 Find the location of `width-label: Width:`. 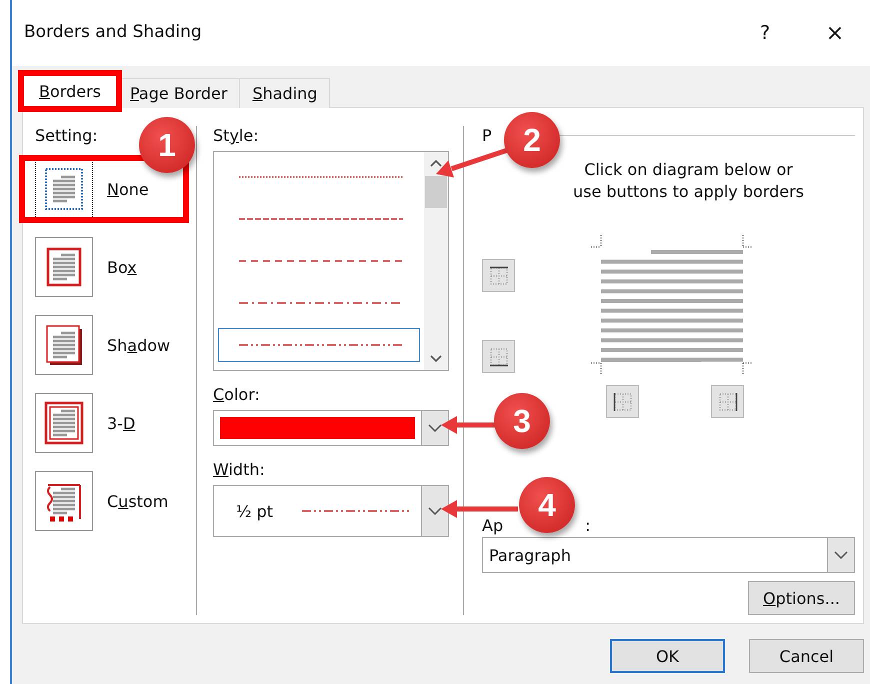

width-label: Width: is located at coordinates (239, 469).